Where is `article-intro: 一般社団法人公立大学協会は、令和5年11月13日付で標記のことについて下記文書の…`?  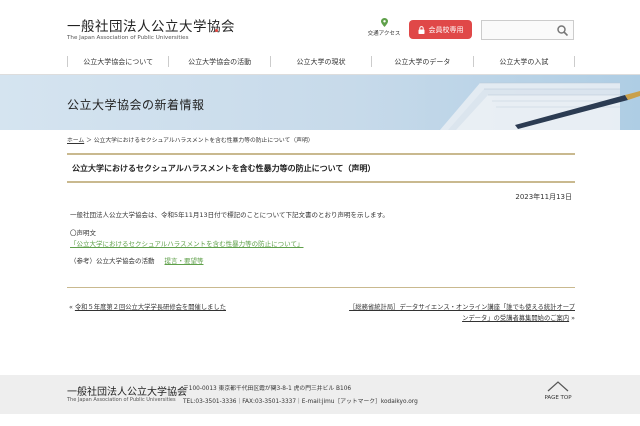 article-intro: 一般社団法人公立大学協会は、令和5年11月13日付で標記のことについて下記文書の… is located at coordinates (229, 215).